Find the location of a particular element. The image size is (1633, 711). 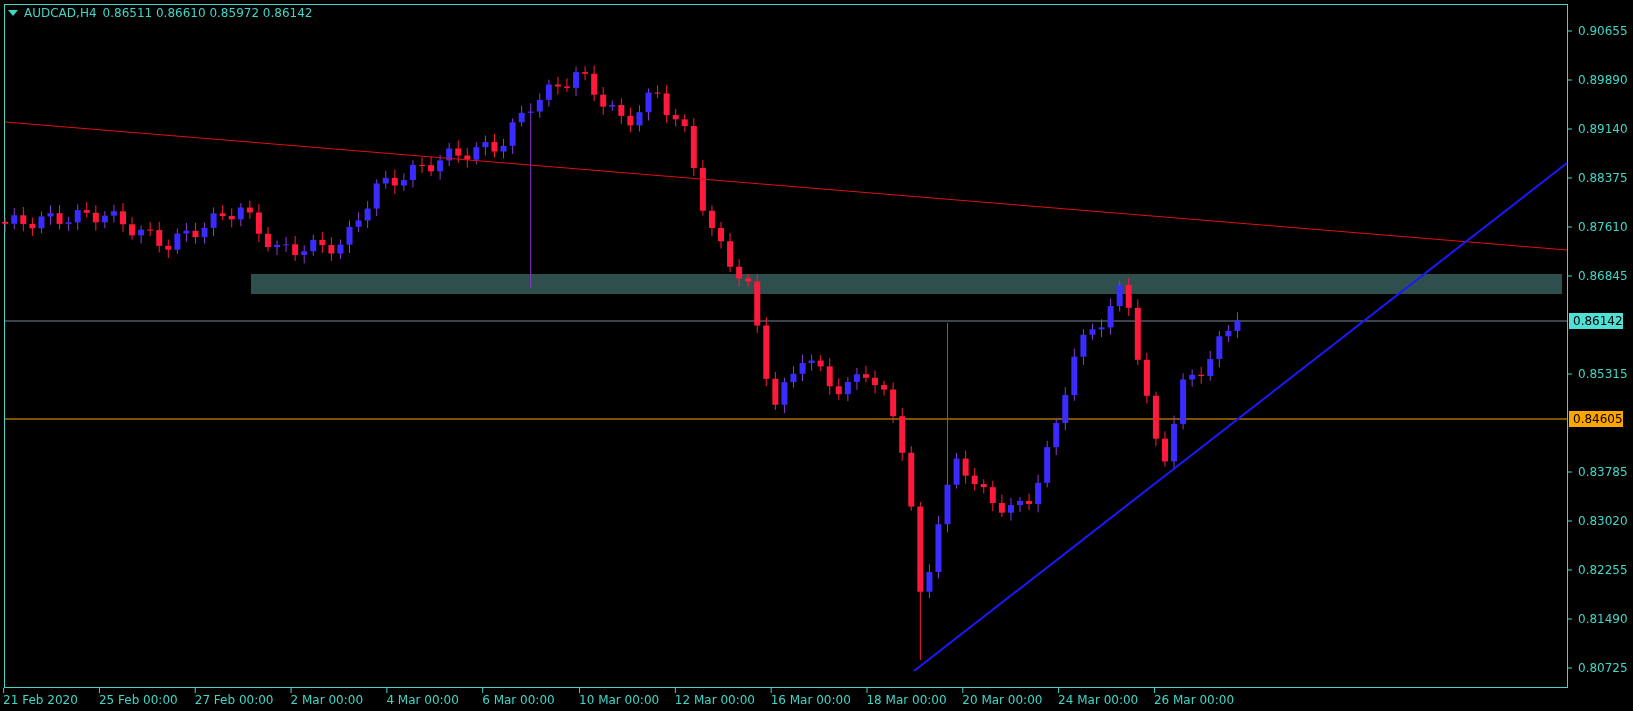

time-tick-label: 25 Feb 00:00 is located at coordinates (138, 700).